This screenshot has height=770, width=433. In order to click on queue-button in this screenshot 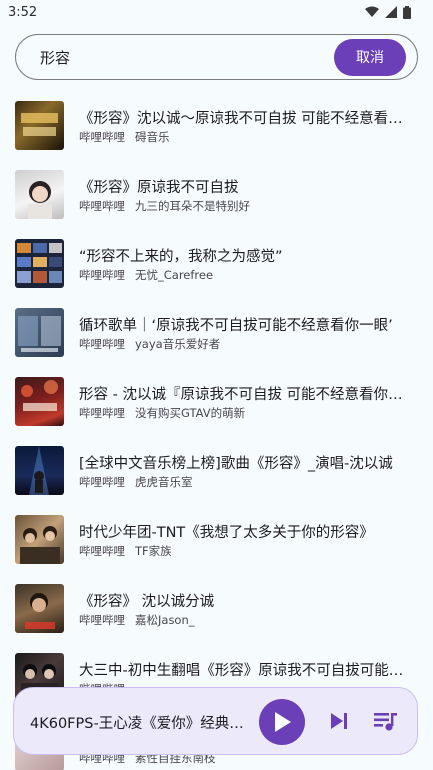, I will do `click(385, 722)`.